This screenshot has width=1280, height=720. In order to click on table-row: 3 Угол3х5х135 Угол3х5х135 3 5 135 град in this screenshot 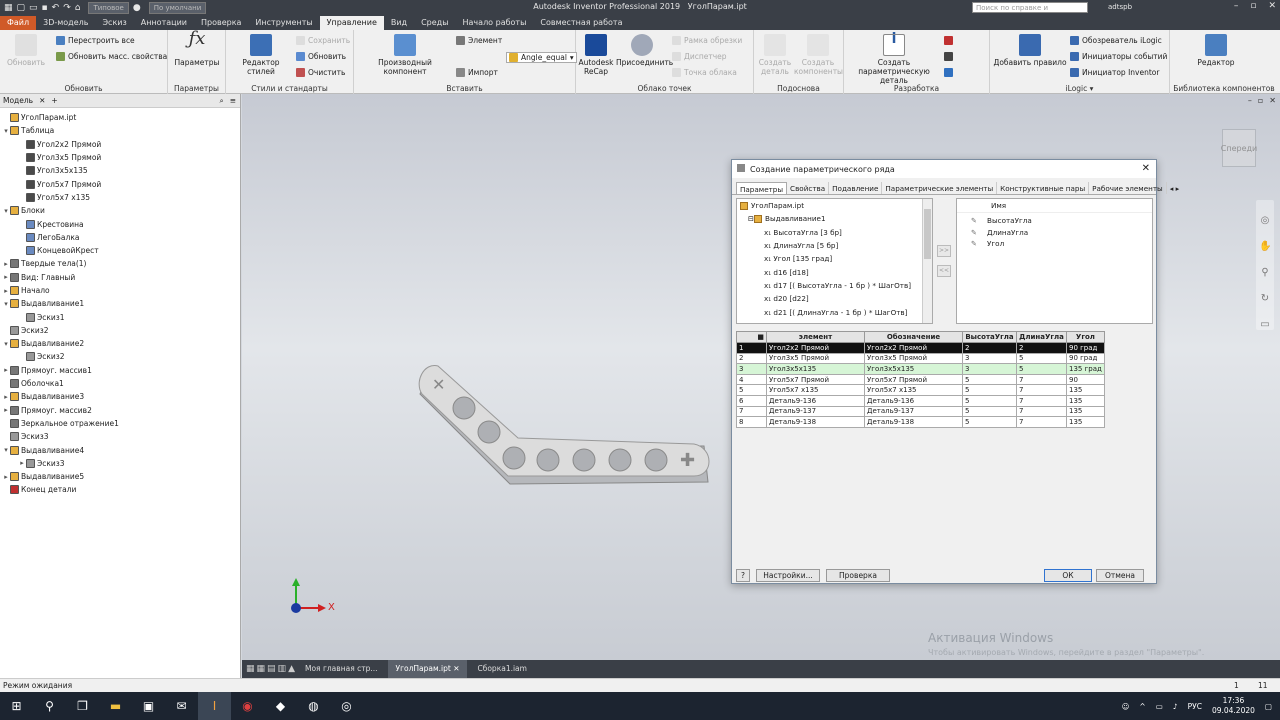, I will do `click(920, 369)`.